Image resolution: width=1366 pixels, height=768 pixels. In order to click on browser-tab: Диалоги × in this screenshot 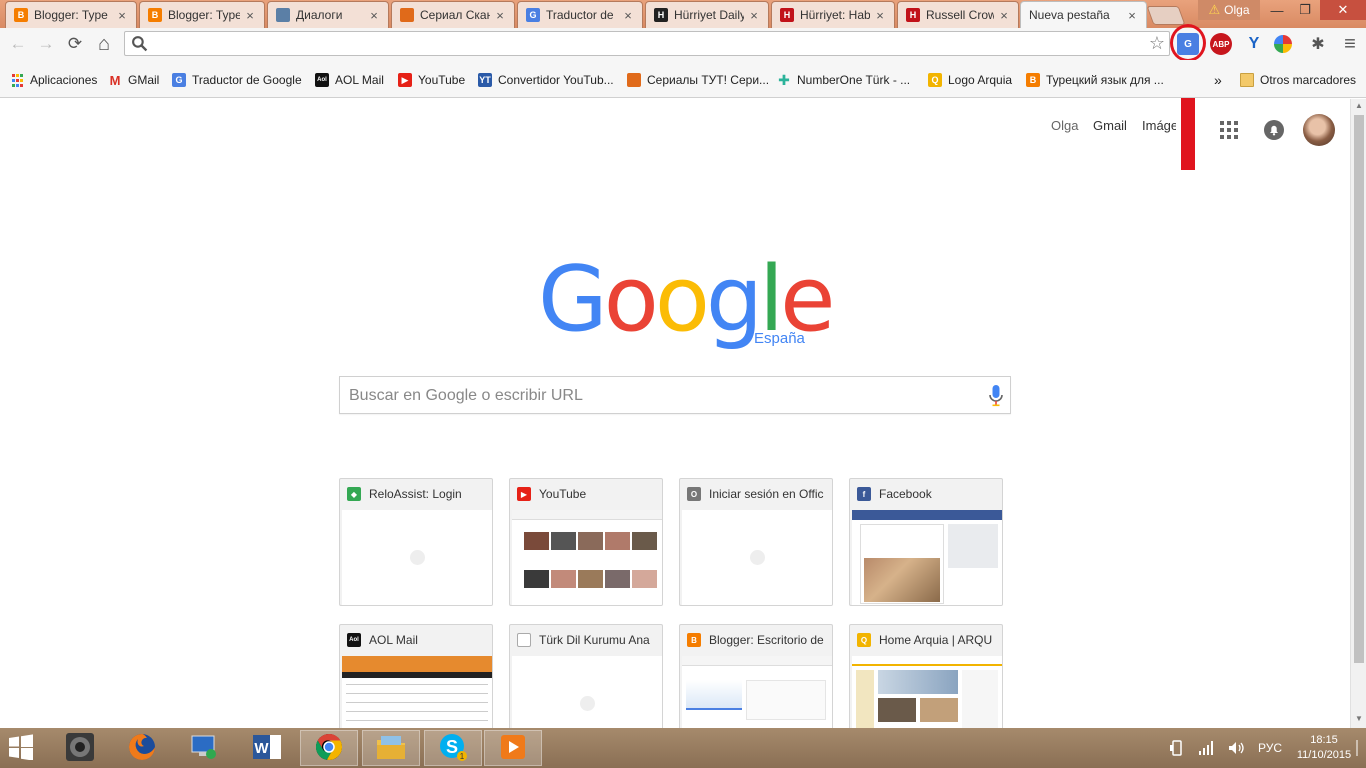, I will do `click(328, 14)`.